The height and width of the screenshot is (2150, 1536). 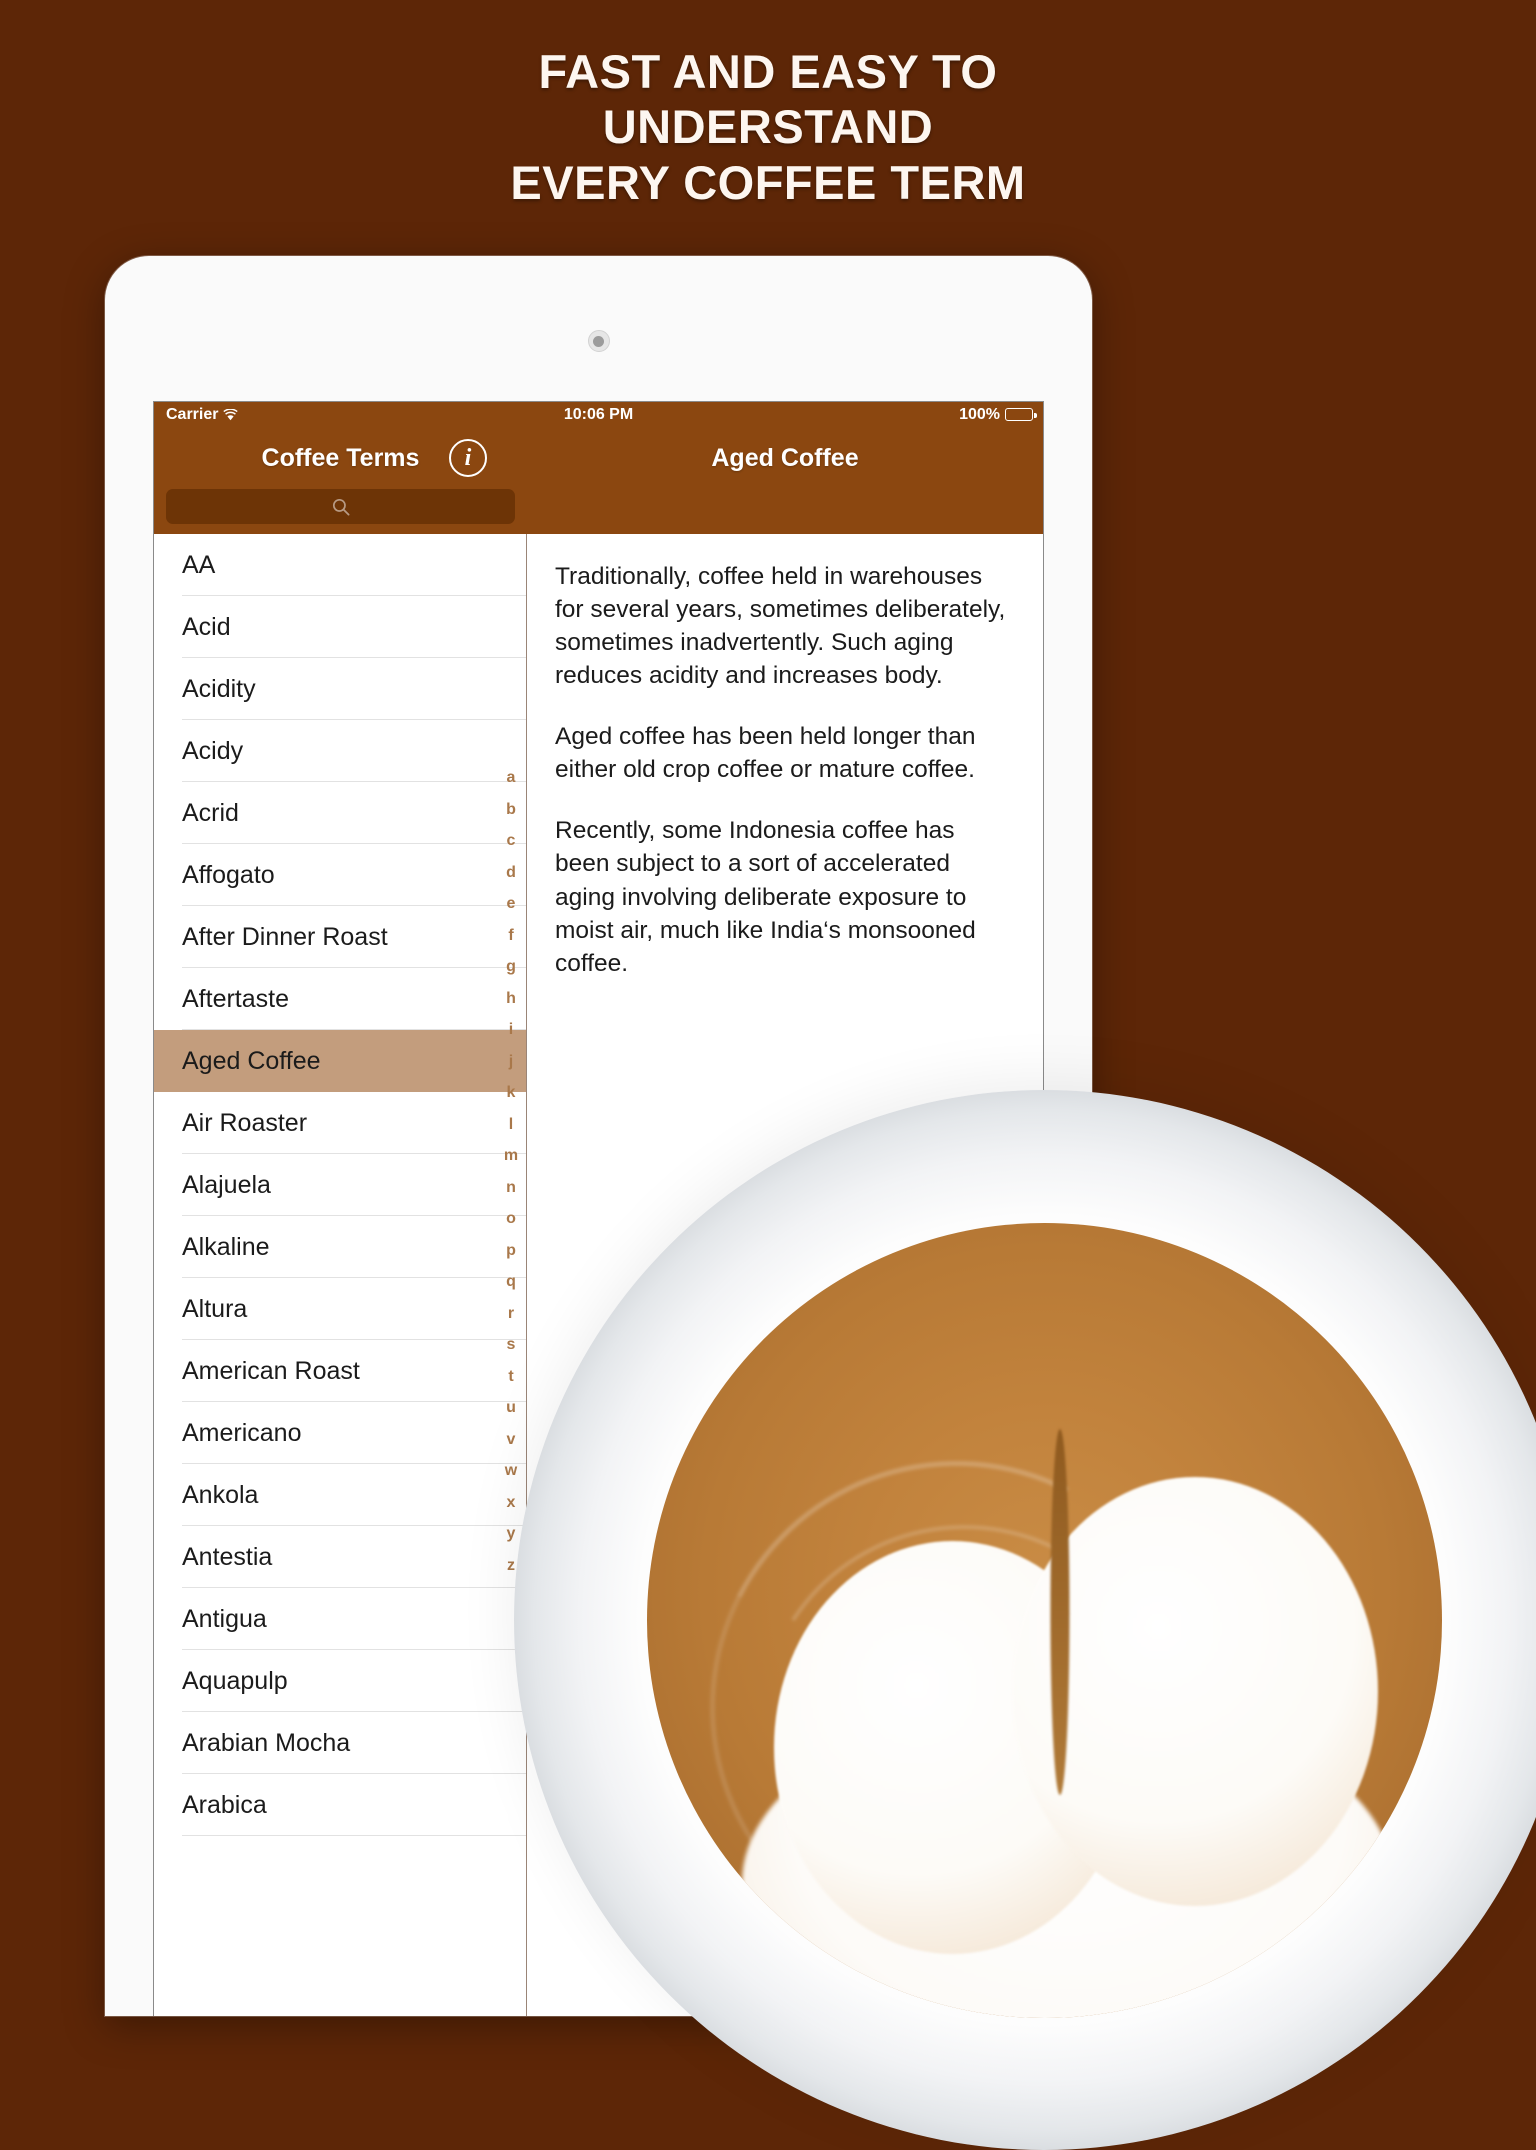 What do you see at coordinates (511, 1408) in the screenshot?
I see `index-letter-u: u` at bounding box center [511, 1408].